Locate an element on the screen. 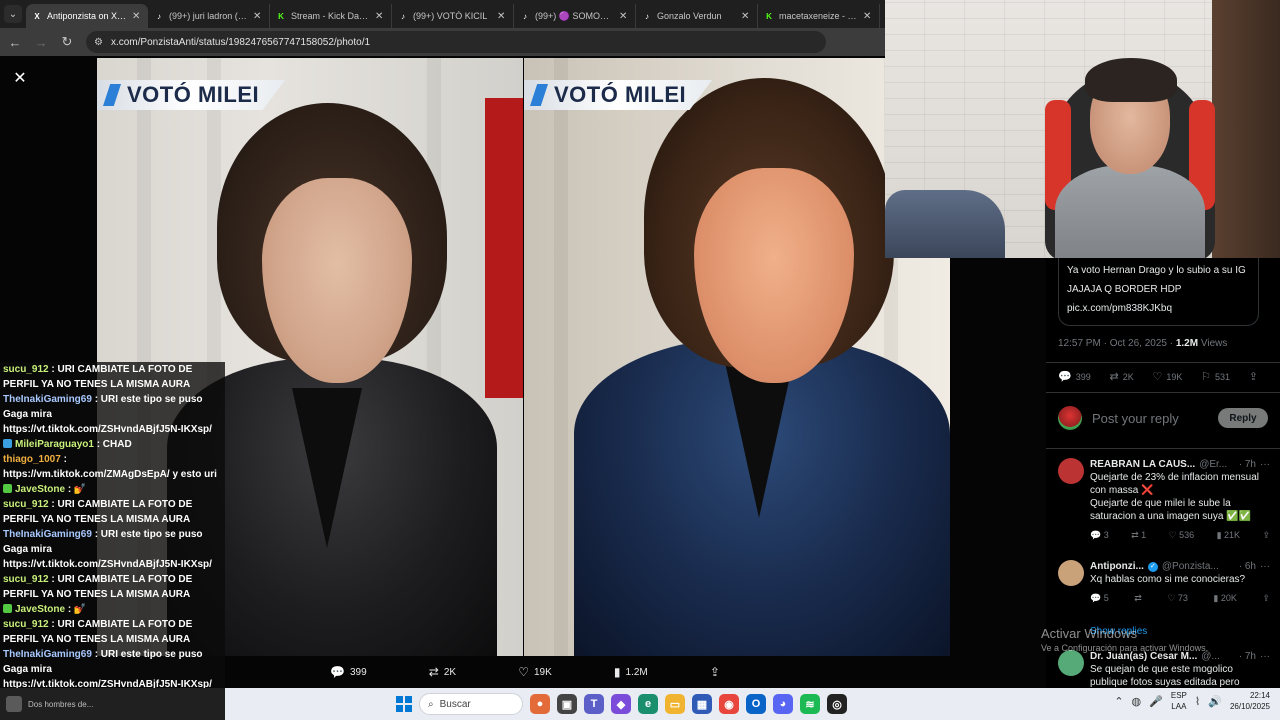  share-action: ⇪ is located at coordinates (715, 672).